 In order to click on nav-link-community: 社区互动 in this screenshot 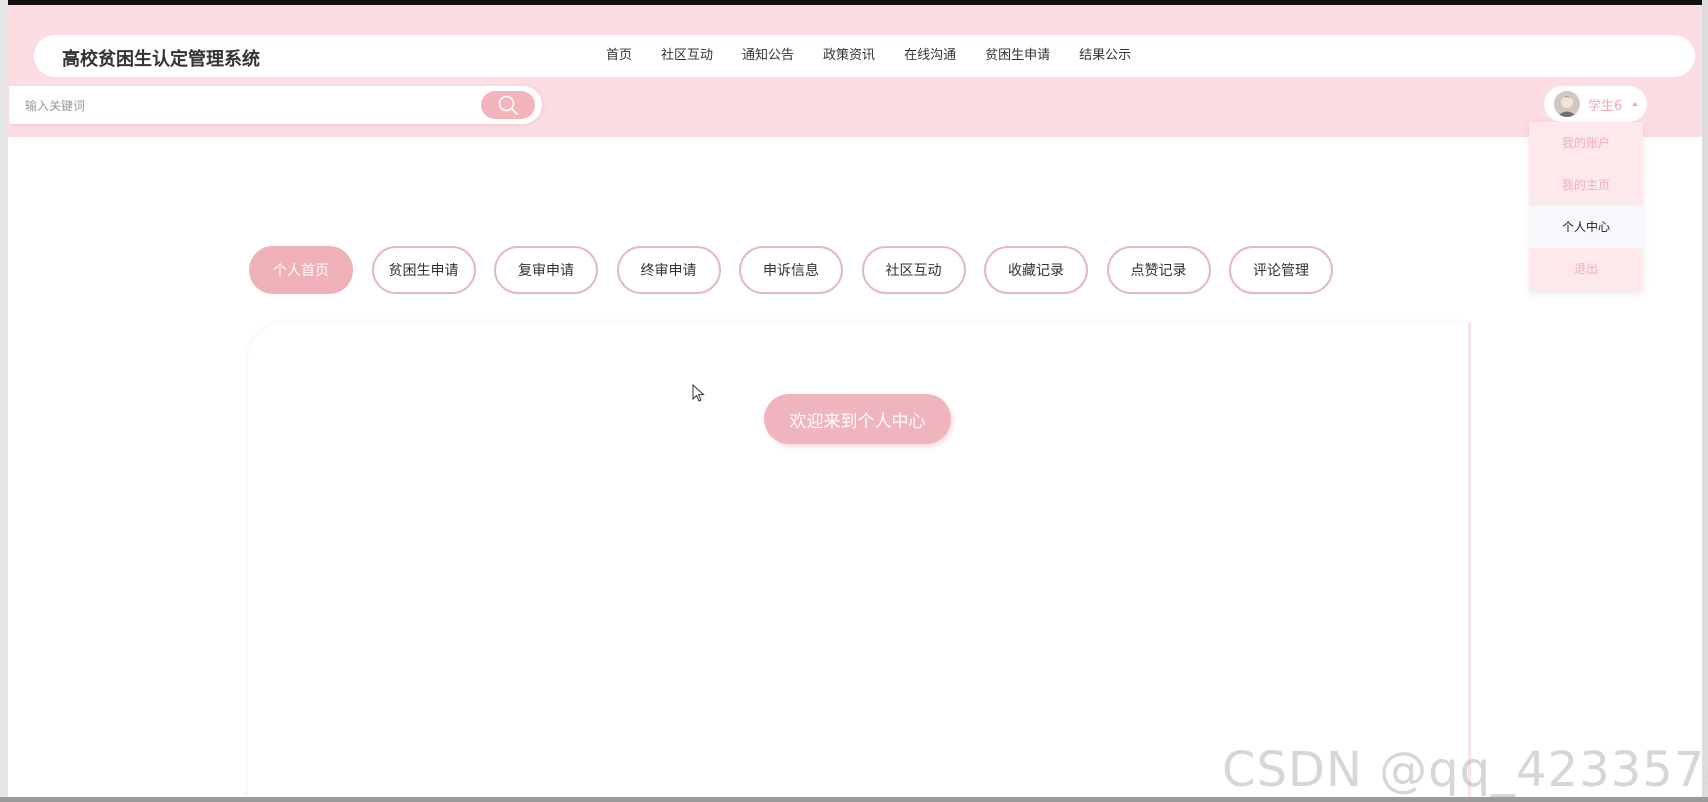, I will do `click(687, 56)`.